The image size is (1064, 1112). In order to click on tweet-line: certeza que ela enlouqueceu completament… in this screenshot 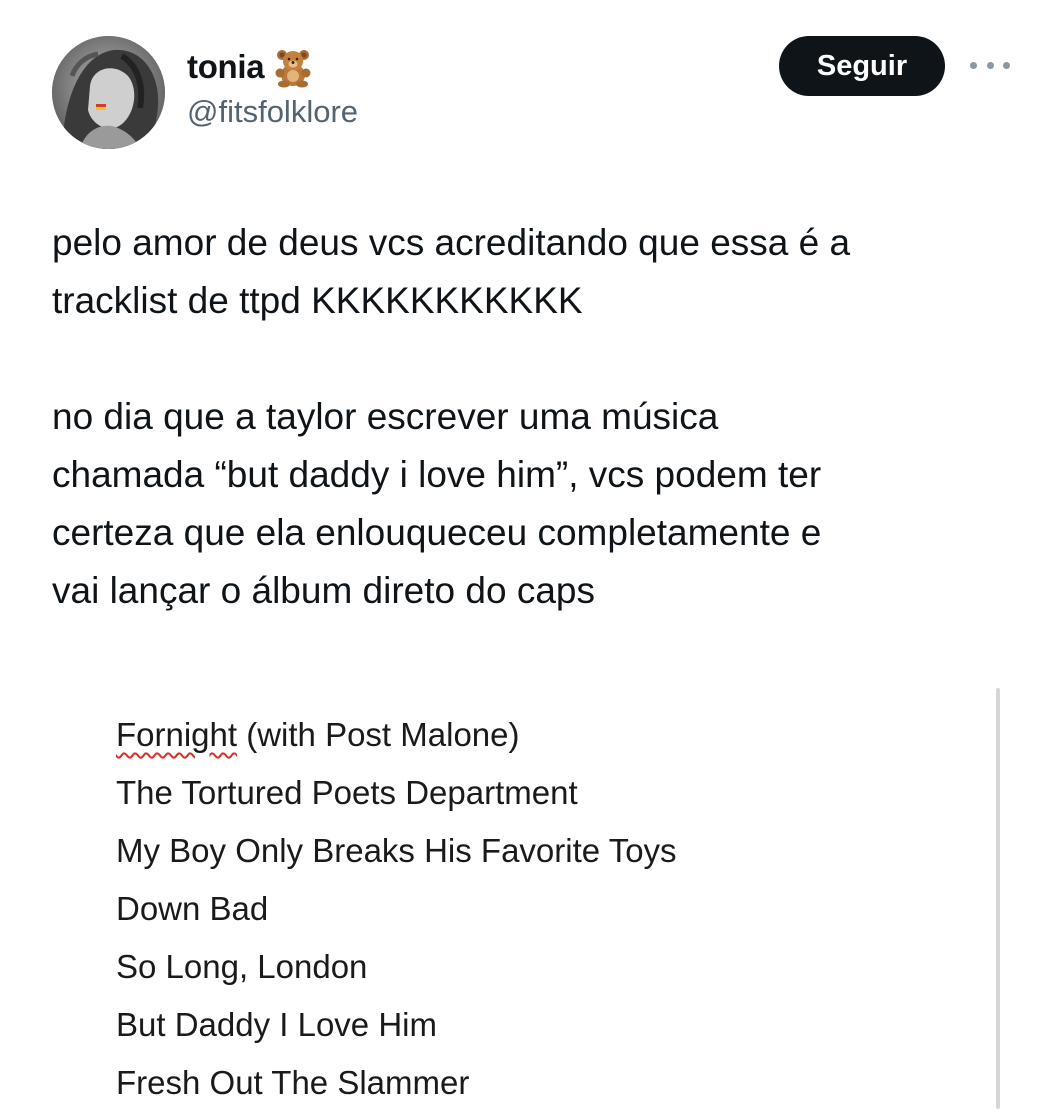, I will do `click(437, 532)`.